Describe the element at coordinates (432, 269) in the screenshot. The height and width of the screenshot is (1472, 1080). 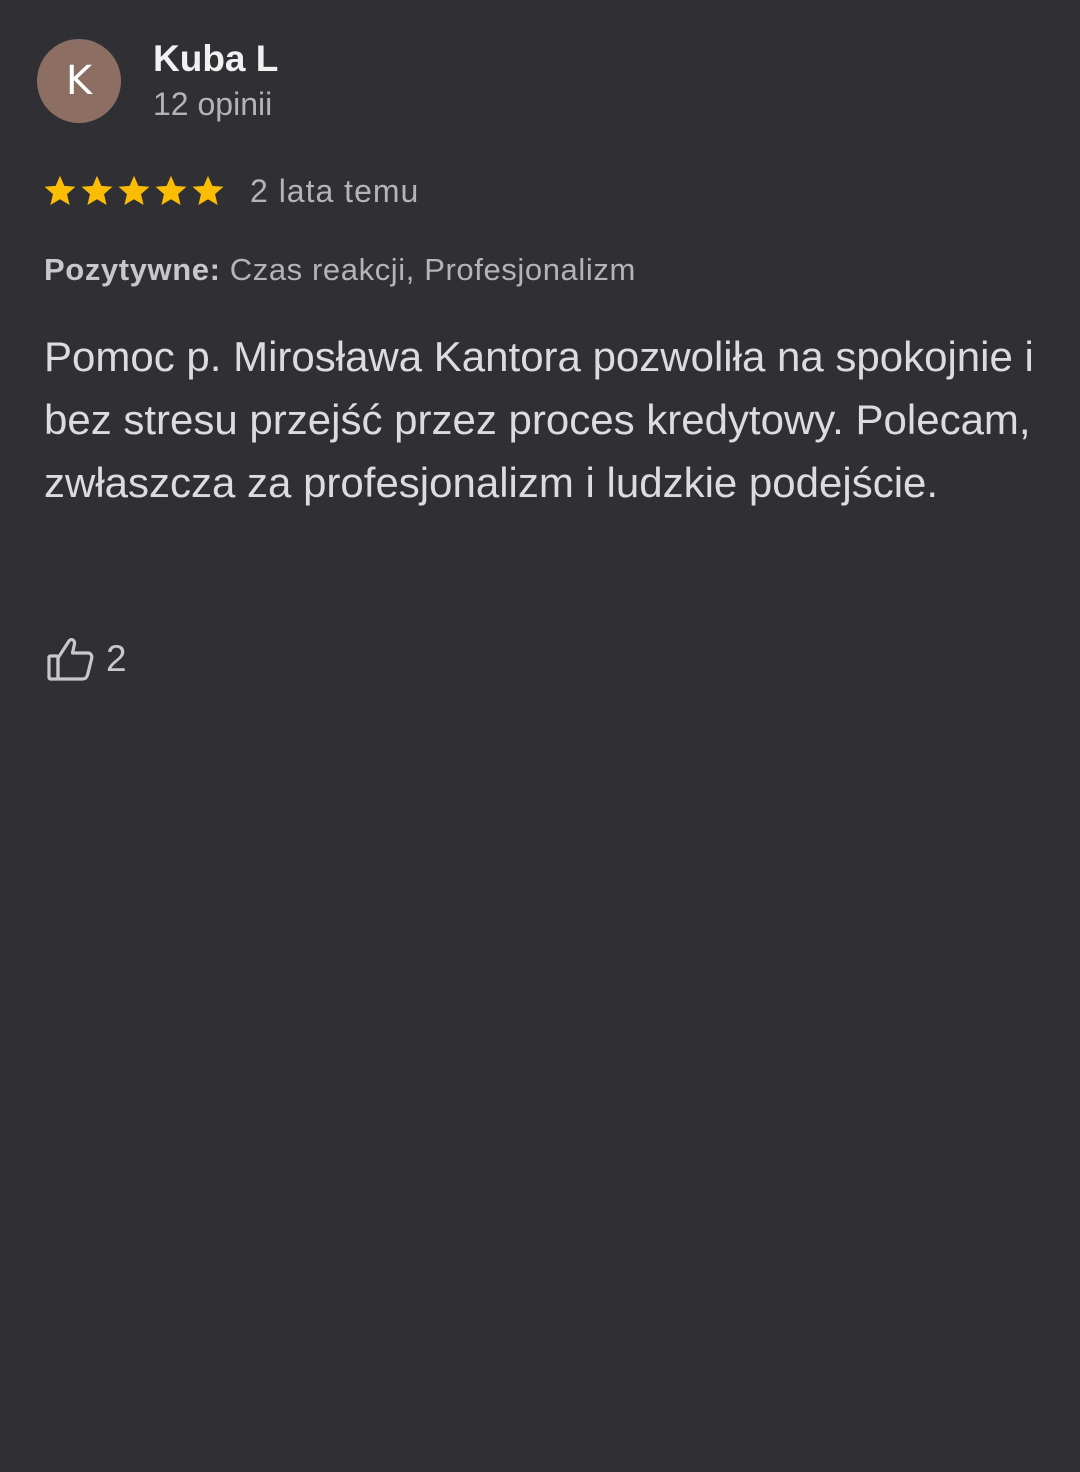
I see `attributes-values: Czas reakcji, Profesjonalizm` at that location.